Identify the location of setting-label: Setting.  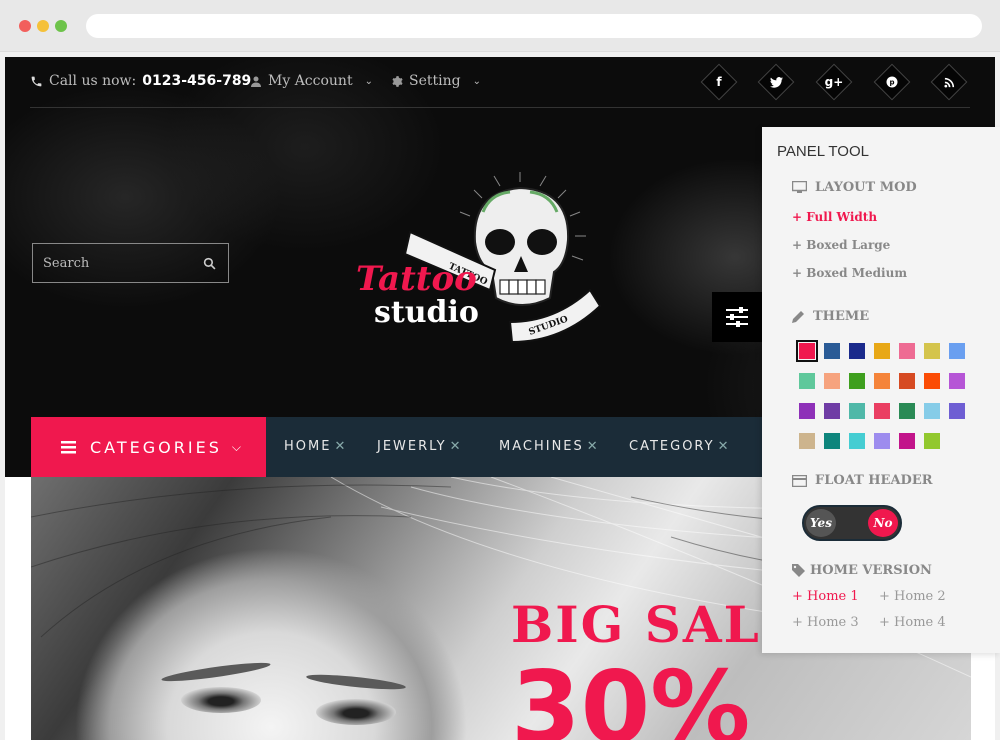
(435, 81).